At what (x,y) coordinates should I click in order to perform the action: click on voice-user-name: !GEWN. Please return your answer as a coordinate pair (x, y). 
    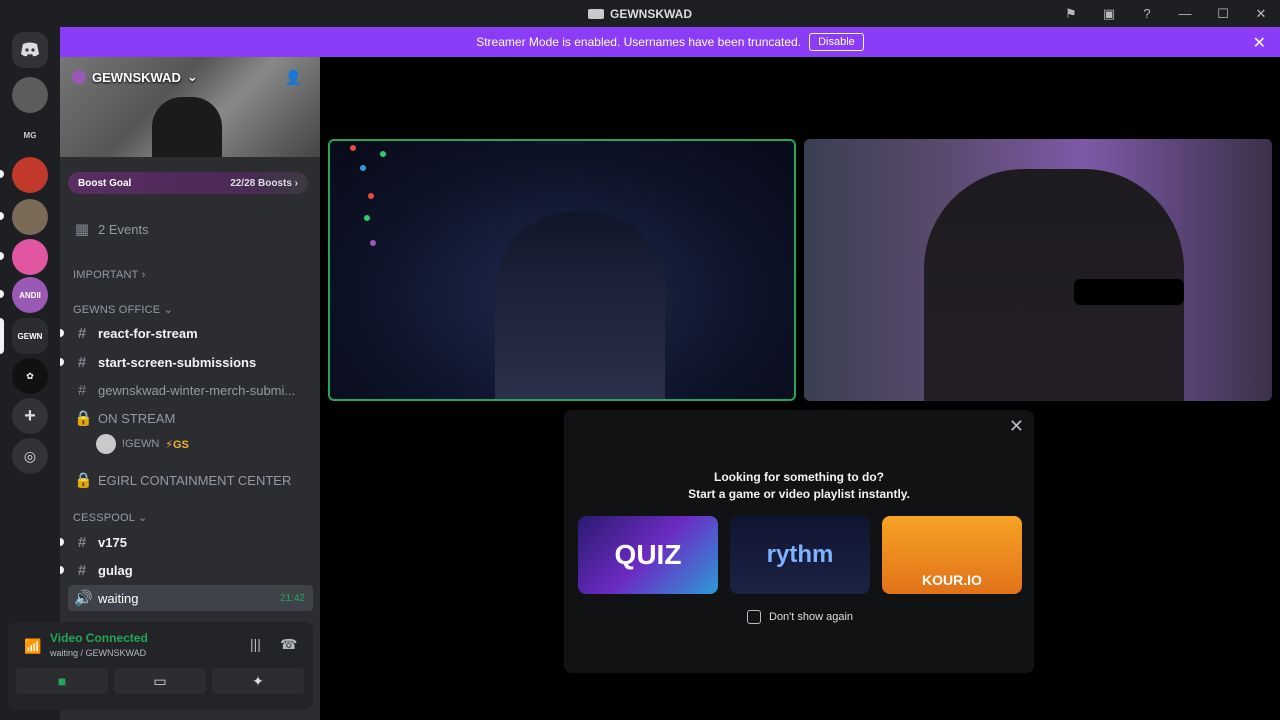
    Looking at the image, I should click on (141, 444).